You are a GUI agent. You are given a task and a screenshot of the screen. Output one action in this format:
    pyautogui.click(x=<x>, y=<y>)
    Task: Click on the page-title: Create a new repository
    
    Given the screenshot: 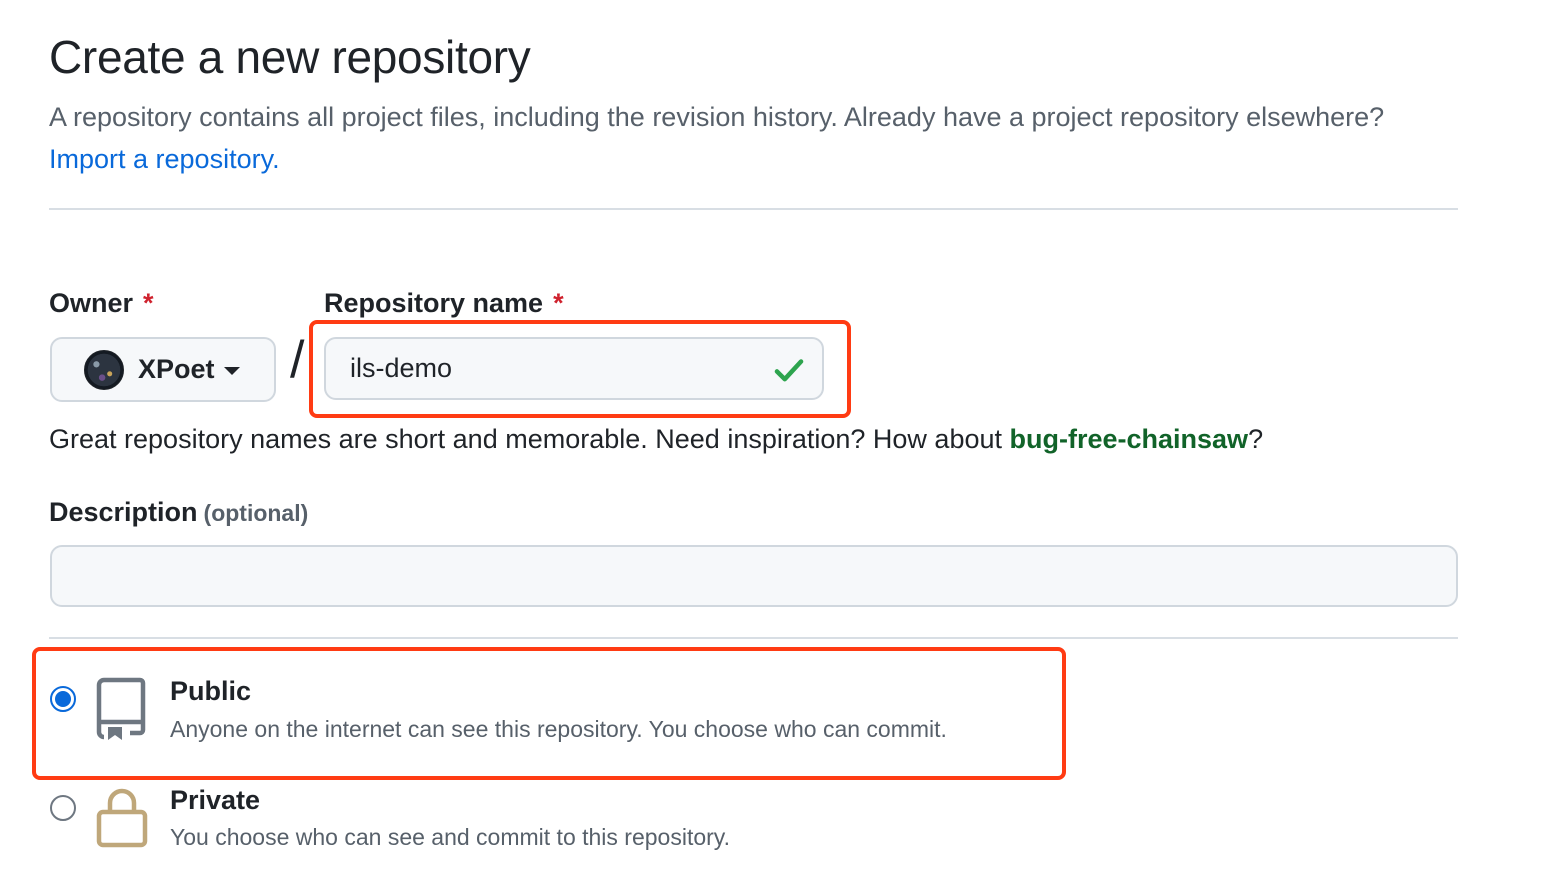 What is the action you would take?
    pyautogui.click(x=290, y=57)
    